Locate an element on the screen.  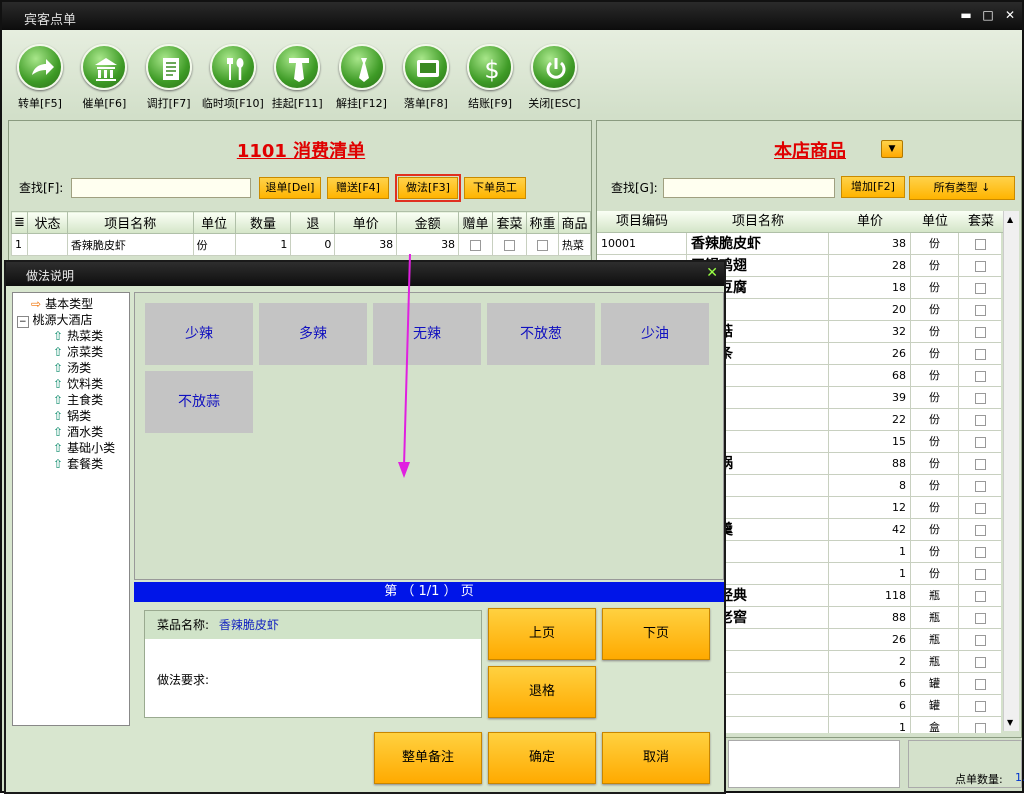
toolbar-button-7: $ 结账[F9] is located at coordinates (490, 77).